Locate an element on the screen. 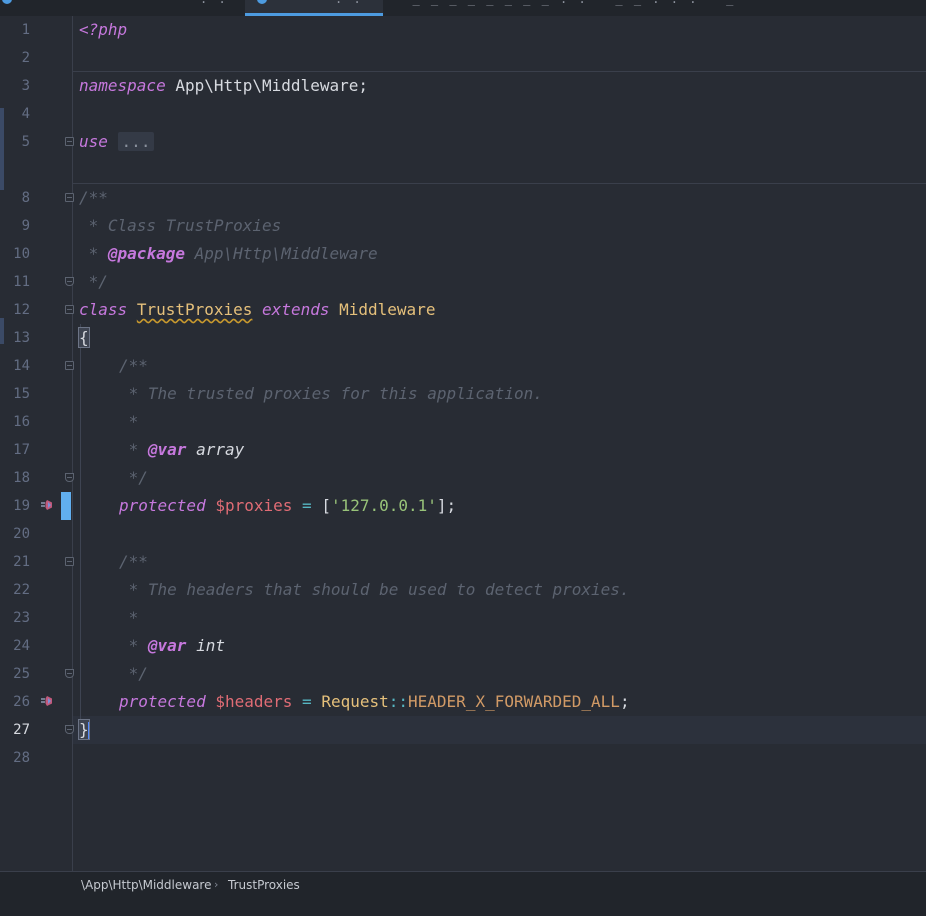  line-number: 17 is located at coordinates (15, 450).